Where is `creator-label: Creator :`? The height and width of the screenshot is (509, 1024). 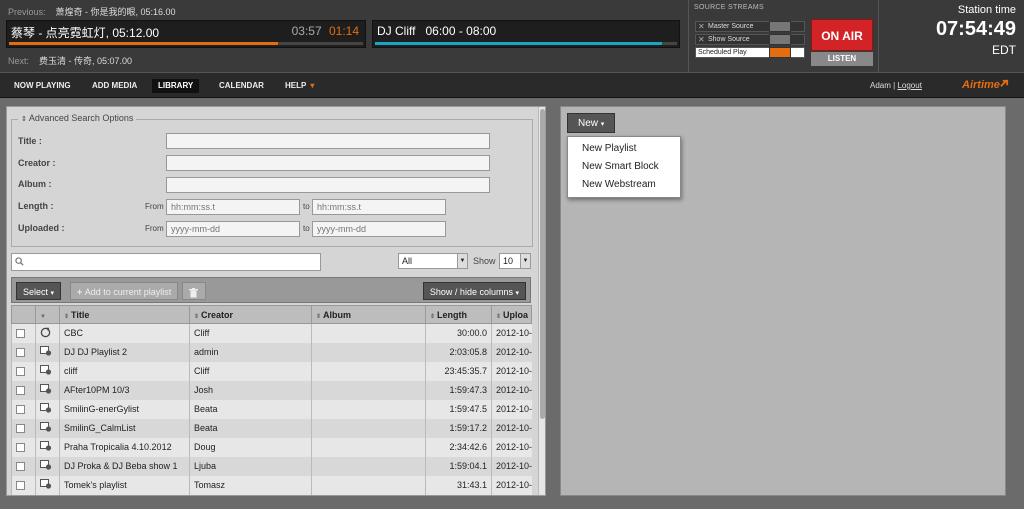
creator-label: Creator : is located at coordinates (37, 163).